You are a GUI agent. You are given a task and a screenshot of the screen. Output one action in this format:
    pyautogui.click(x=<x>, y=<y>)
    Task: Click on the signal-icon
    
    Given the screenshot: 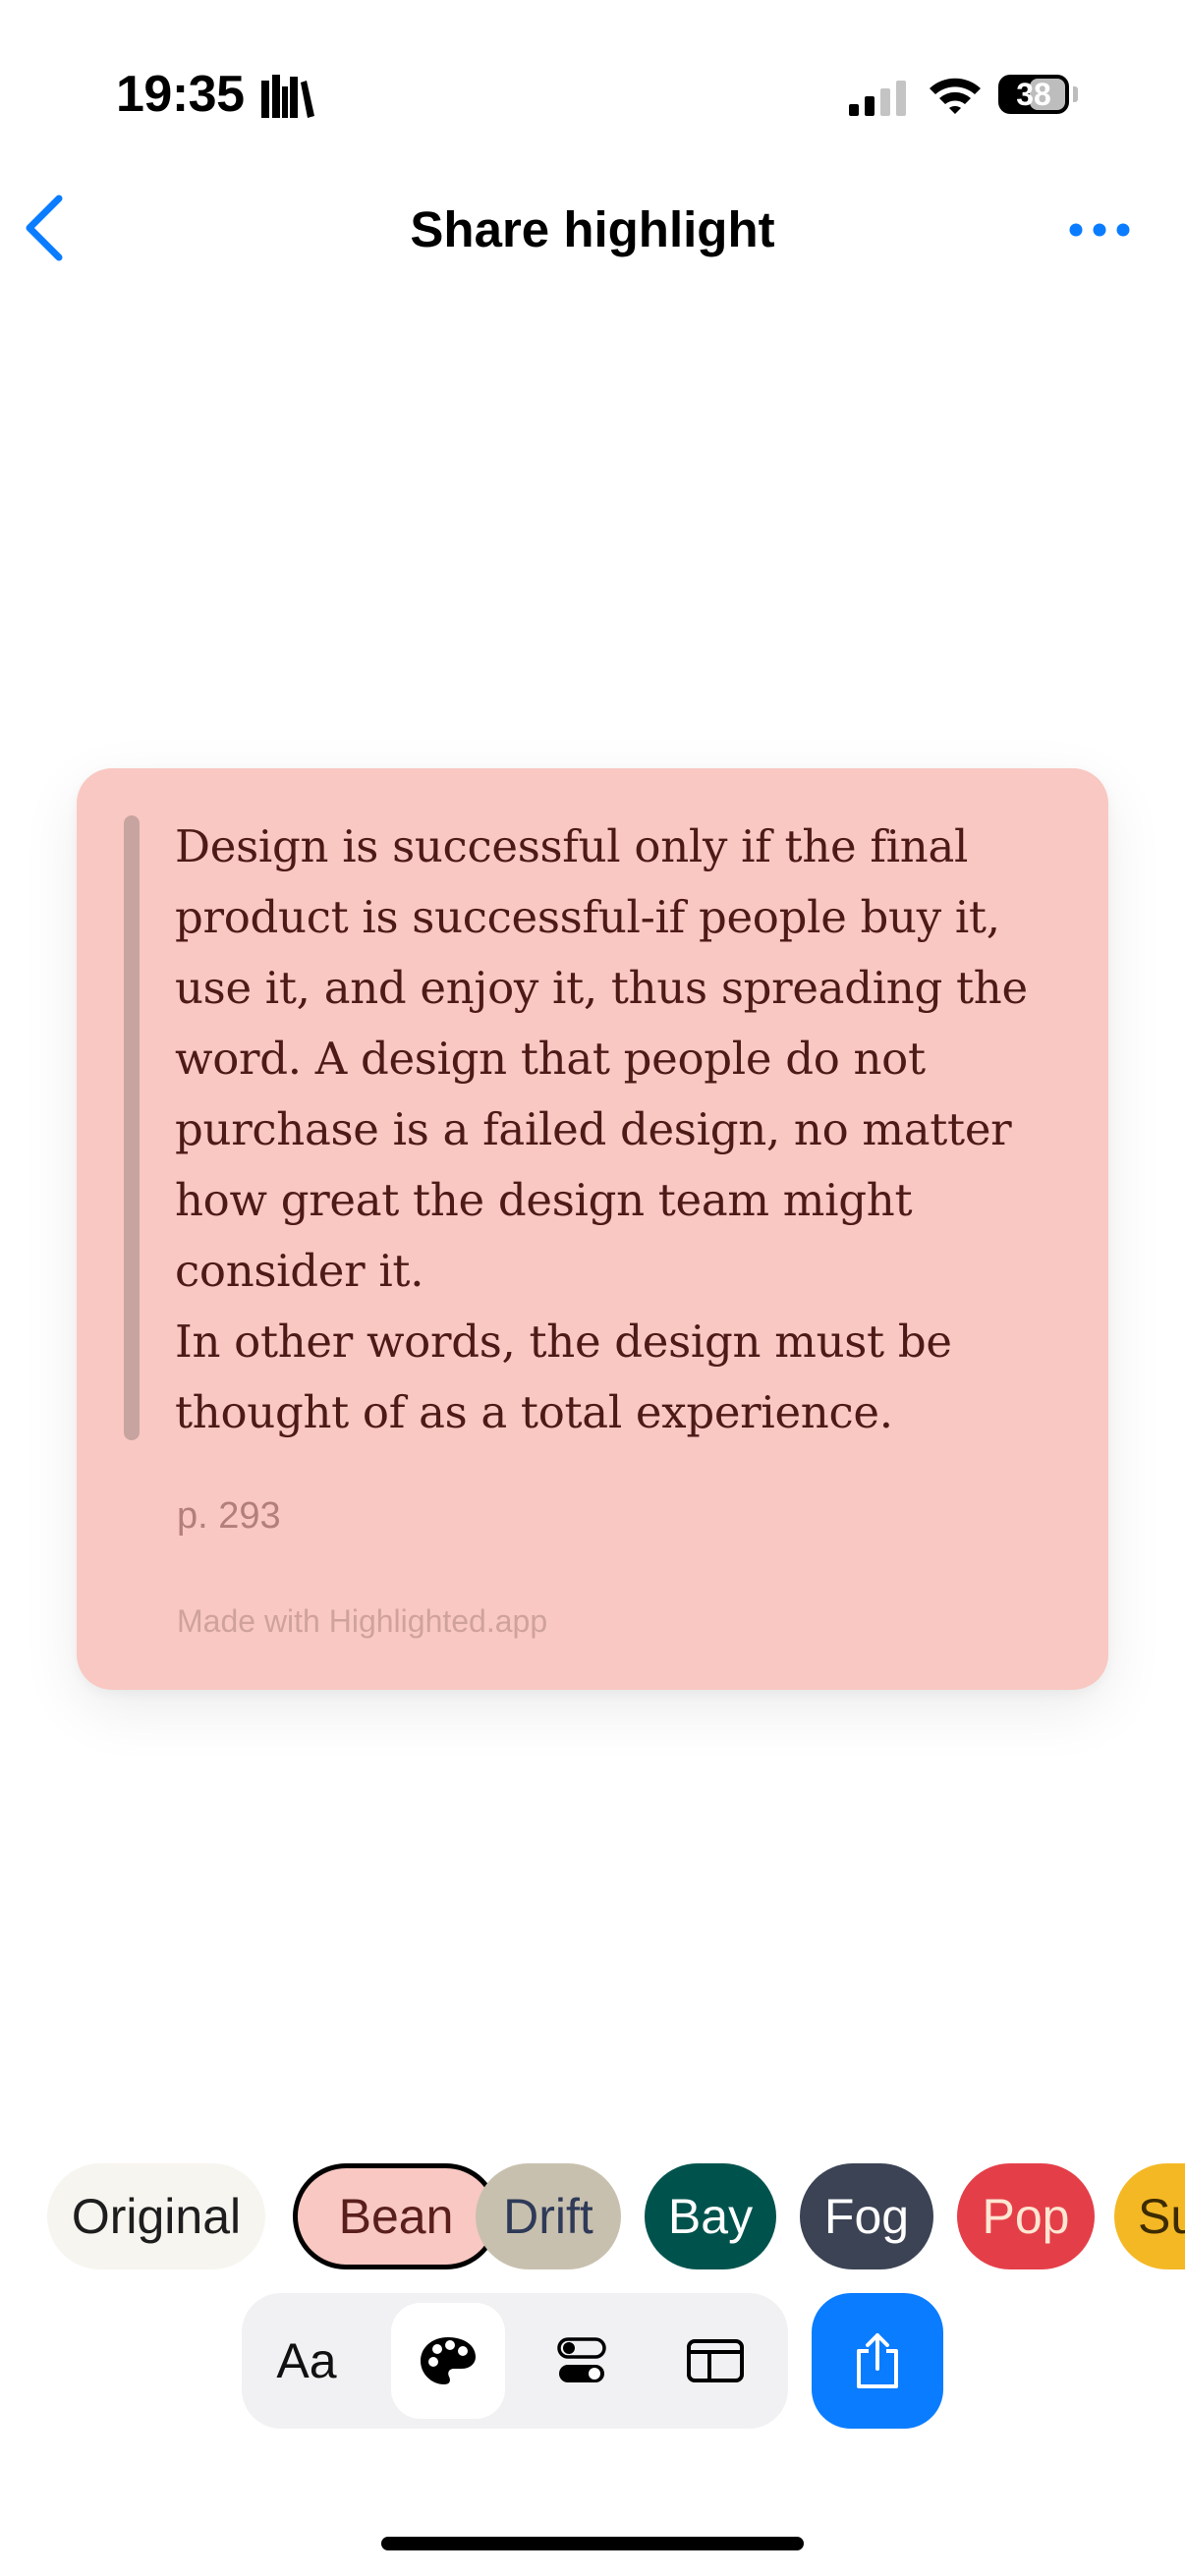 What is the action you would take?
    pyautogui.click(x=878, y=98)
    